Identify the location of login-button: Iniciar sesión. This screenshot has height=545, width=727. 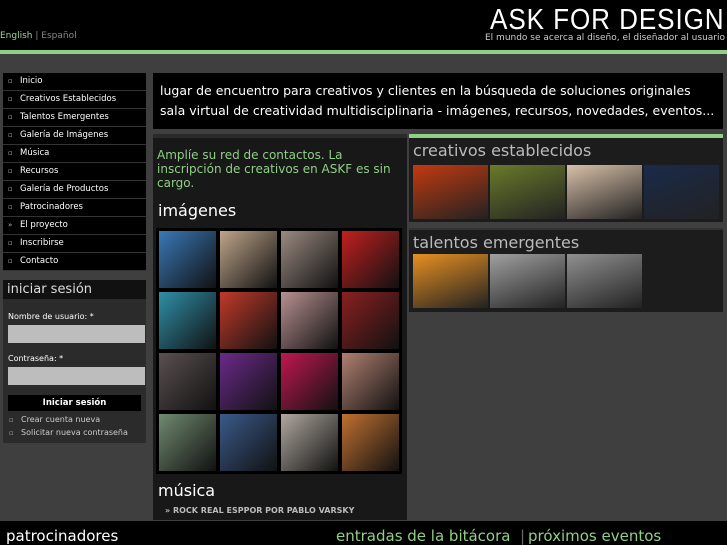
(74, 403).